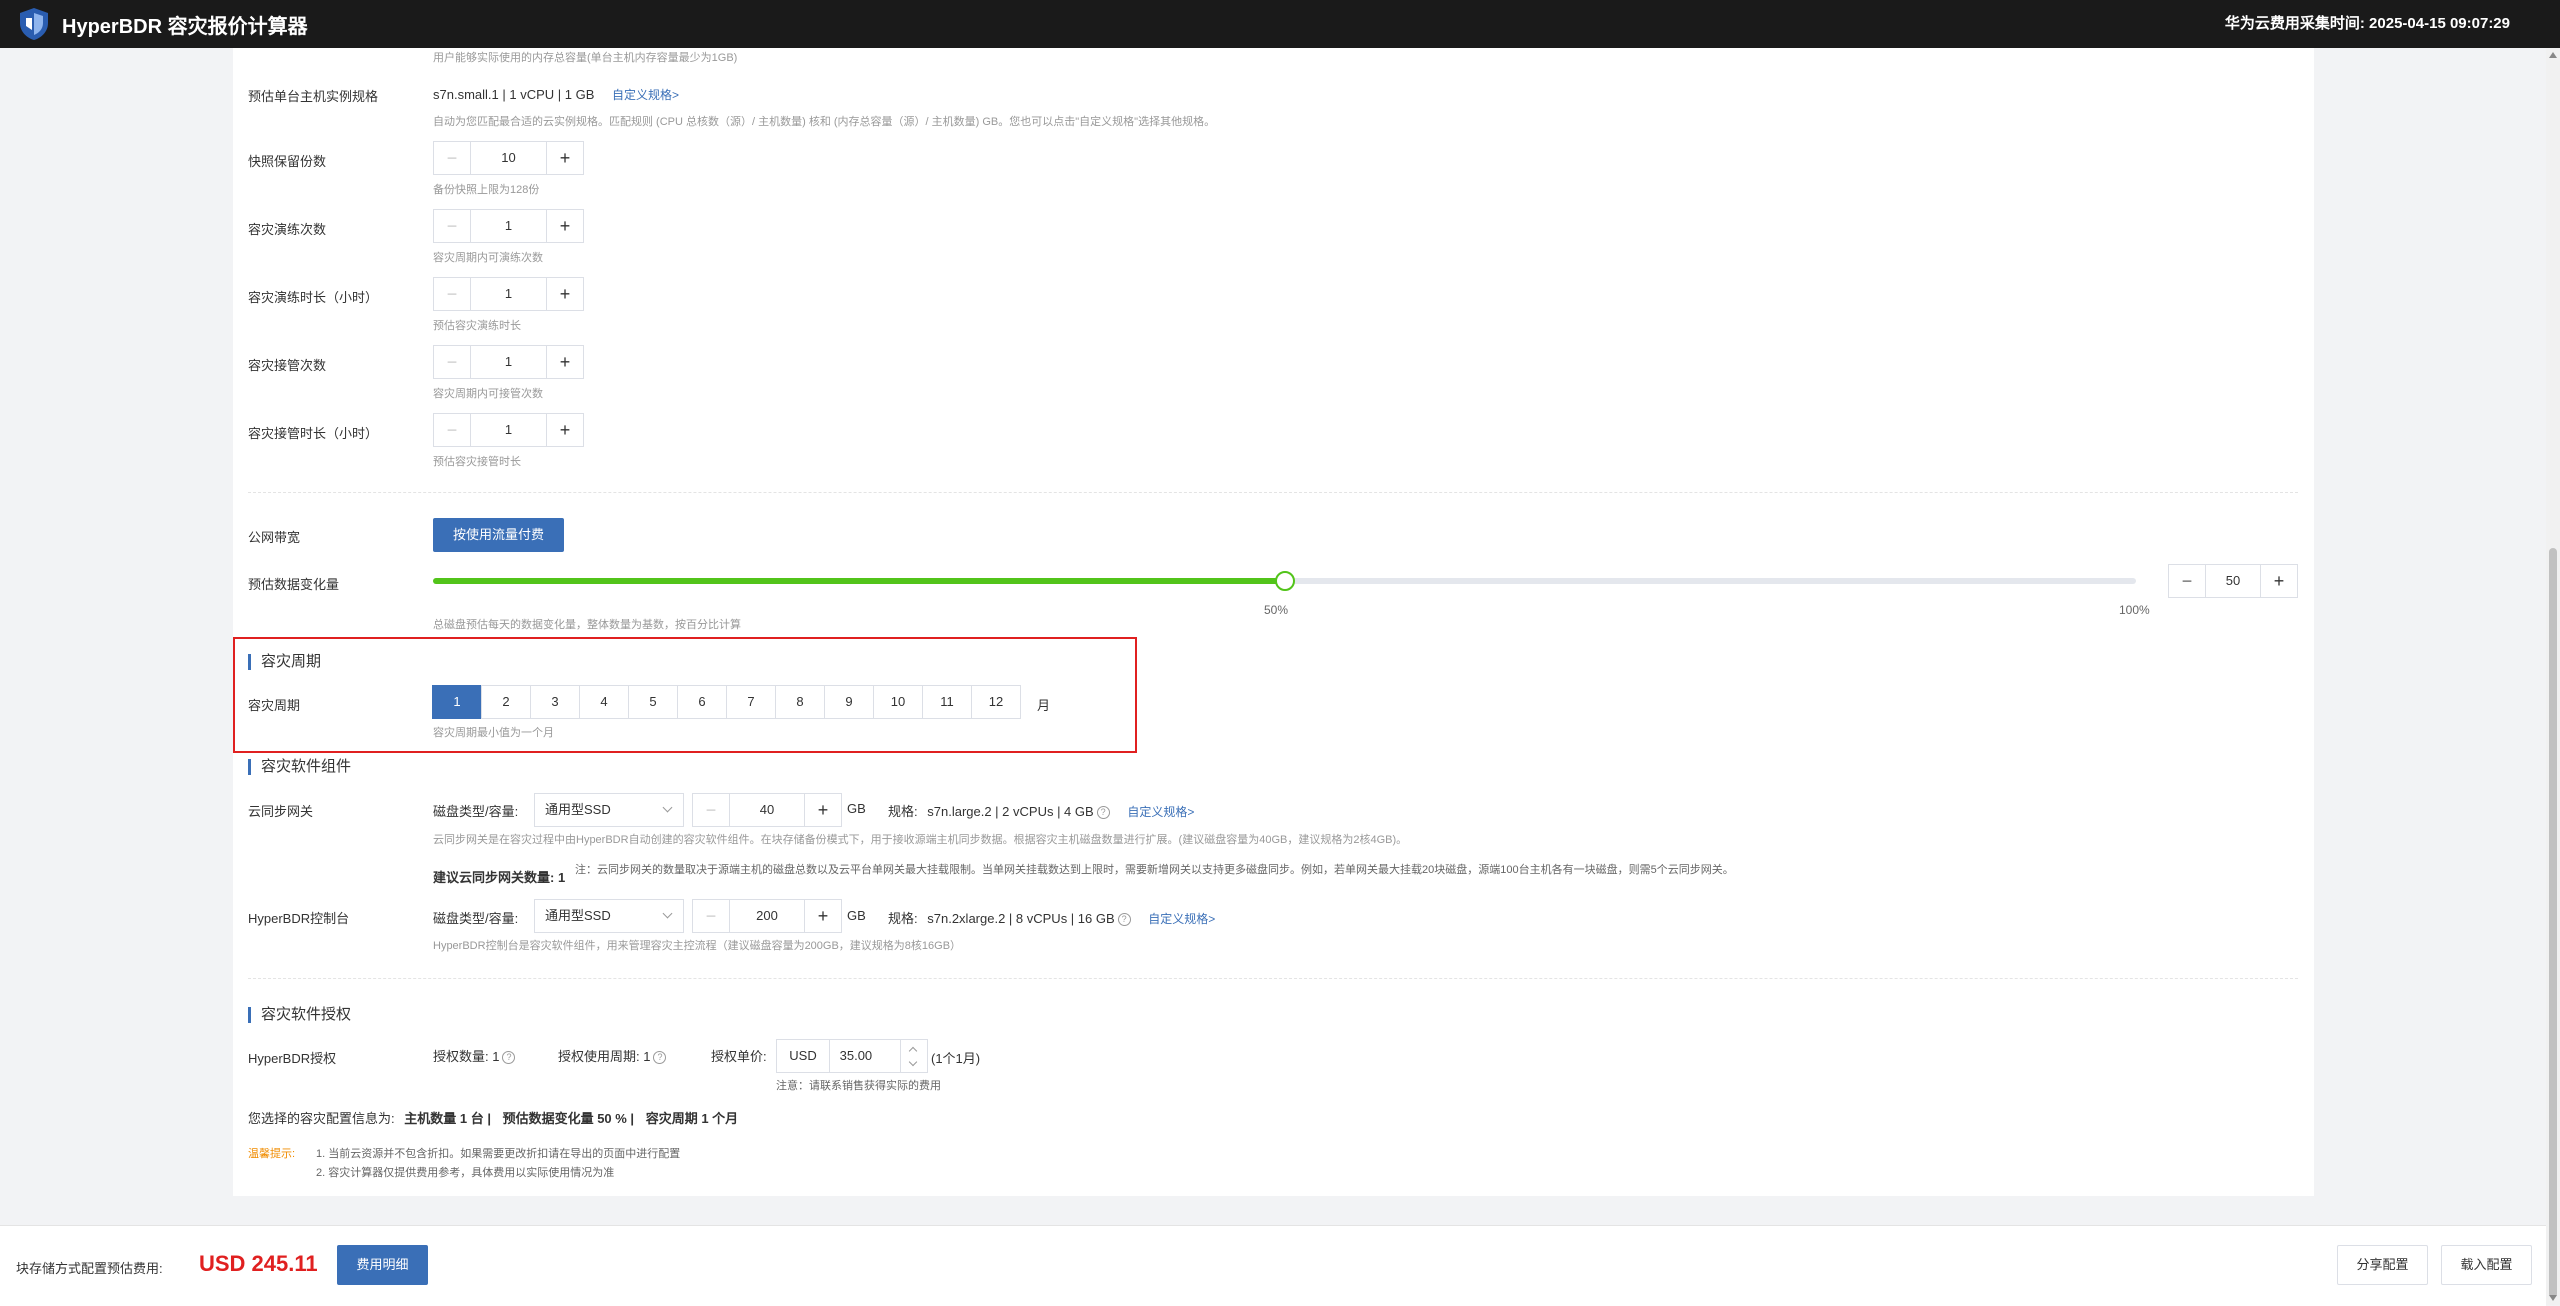 Image resolution: width=2560 pixels, height=1306 pixels. What do you see at coordinates (692, 1118) in the screenshot?
I see `summary-period: 容灾周期 1 个月` at bounding box center [692, 1118].